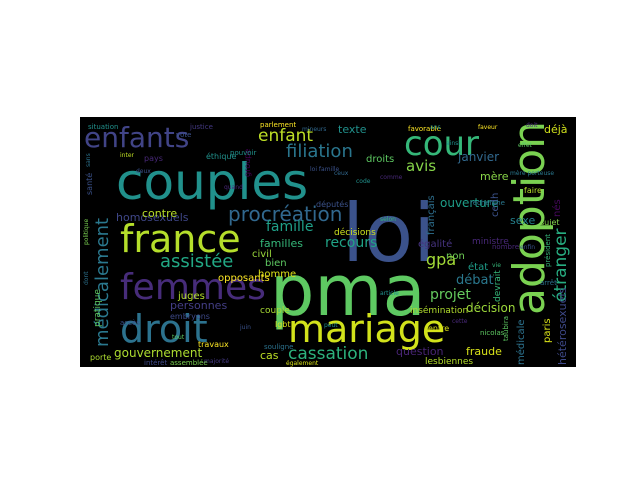 This screenshot has width=640, height=480. What do you see at coordinates (438, 328) in the screenshot?
I see `word-entre: entre` at bounding box center [438, 328].